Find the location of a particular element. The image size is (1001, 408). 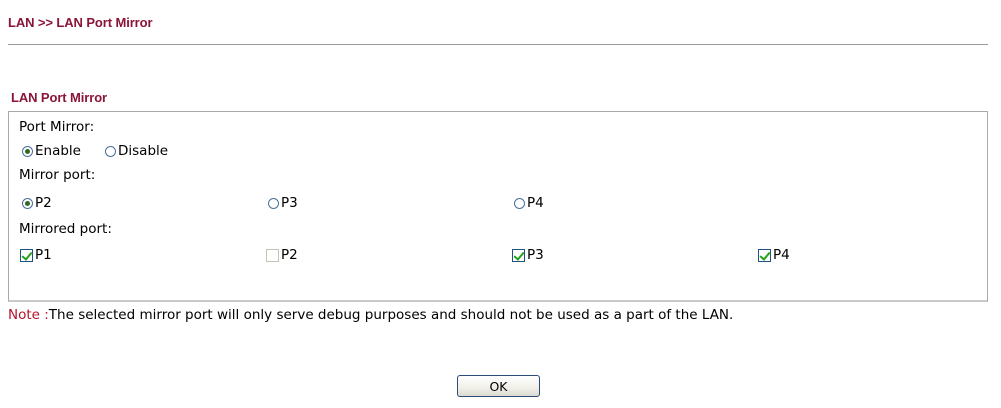

mirror-port-p4-radio: P4 is located at coordinates (529, 203).